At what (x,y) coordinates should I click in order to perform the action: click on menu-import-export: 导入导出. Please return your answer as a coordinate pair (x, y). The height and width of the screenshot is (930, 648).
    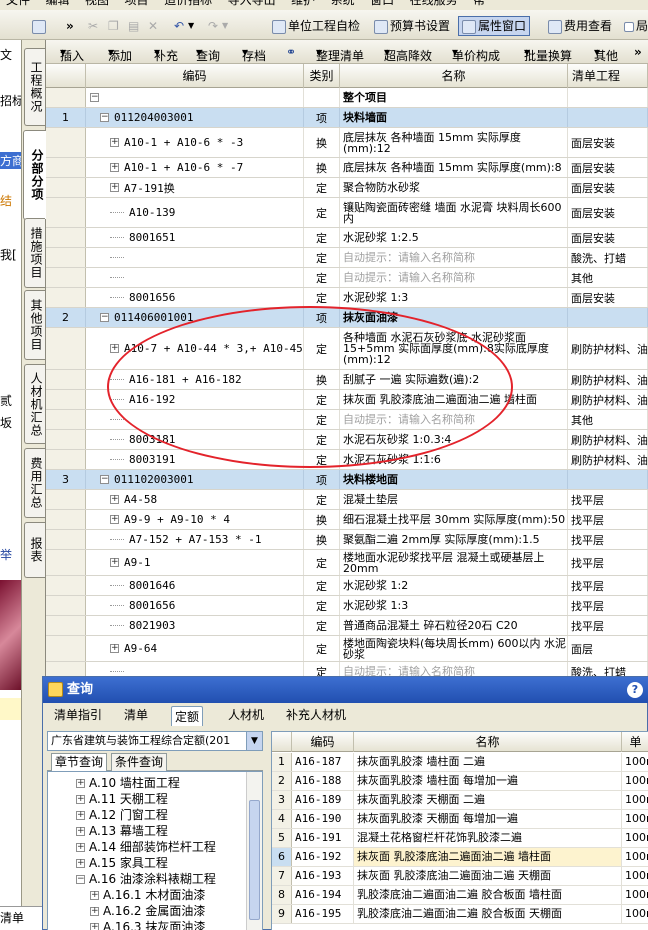
    Looking at the image, I should click on (252, 4).